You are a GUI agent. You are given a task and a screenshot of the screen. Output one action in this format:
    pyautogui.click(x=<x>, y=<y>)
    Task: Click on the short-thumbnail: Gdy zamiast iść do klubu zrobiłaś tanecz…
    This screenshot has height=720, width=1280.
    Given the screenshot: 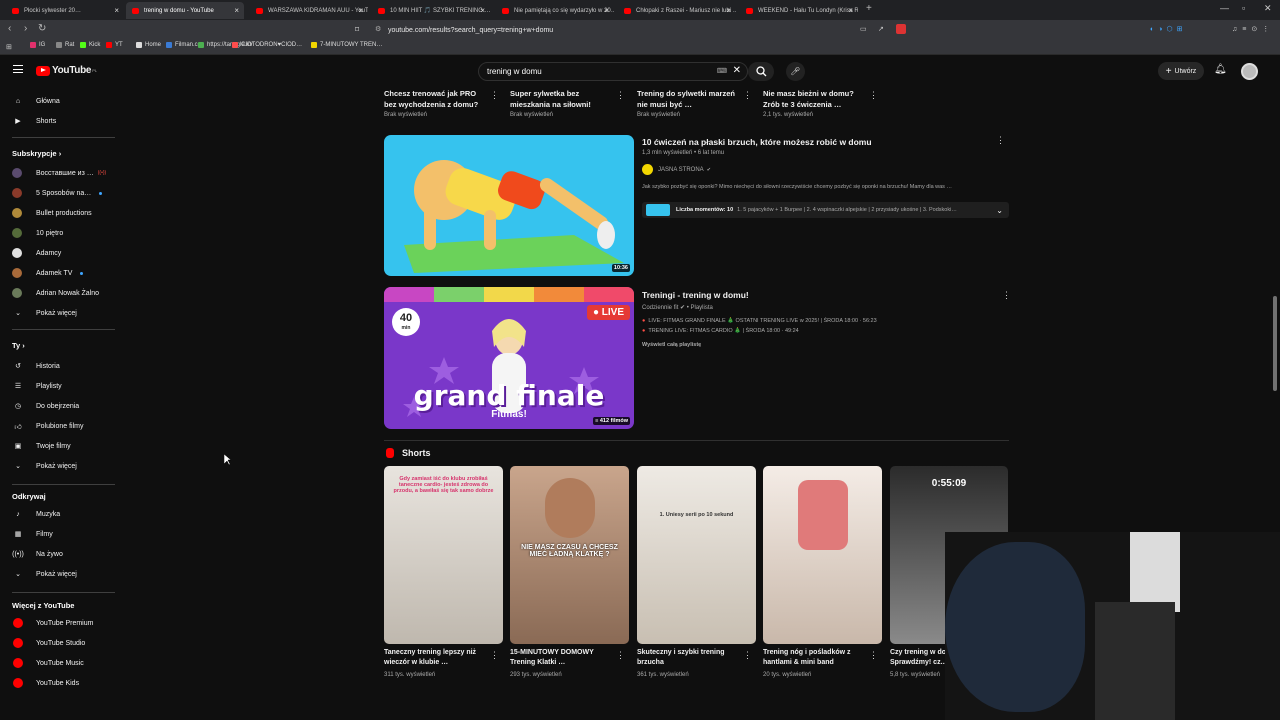 What is the action you would take?
    pyautogui.click(x=443, y=555)
    